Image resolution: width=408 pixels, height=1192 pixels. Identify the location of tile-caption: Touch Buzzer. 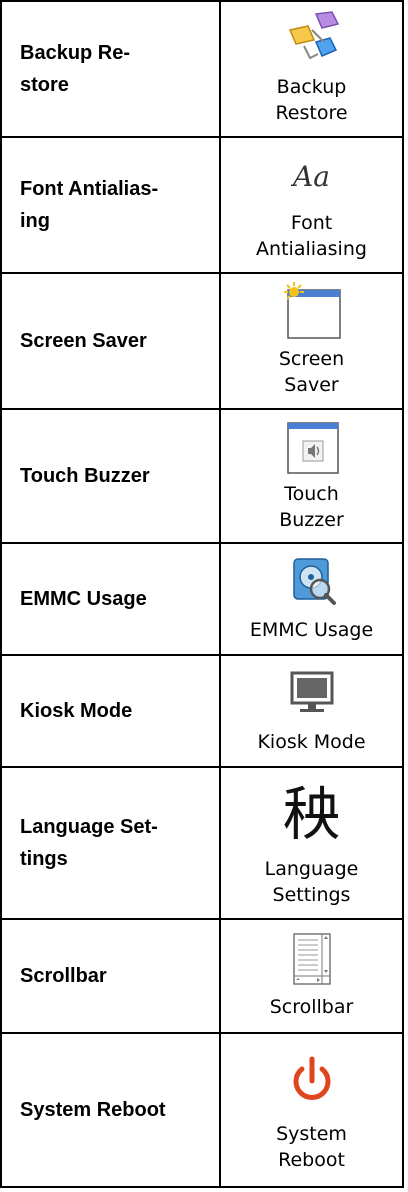
(311, 510).